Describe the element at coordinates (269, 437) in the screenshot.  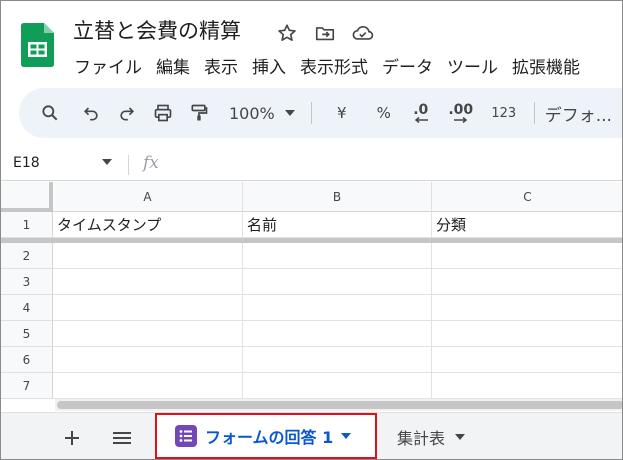
I see `sheet-tab-label: フォームの回答 1` at that location.